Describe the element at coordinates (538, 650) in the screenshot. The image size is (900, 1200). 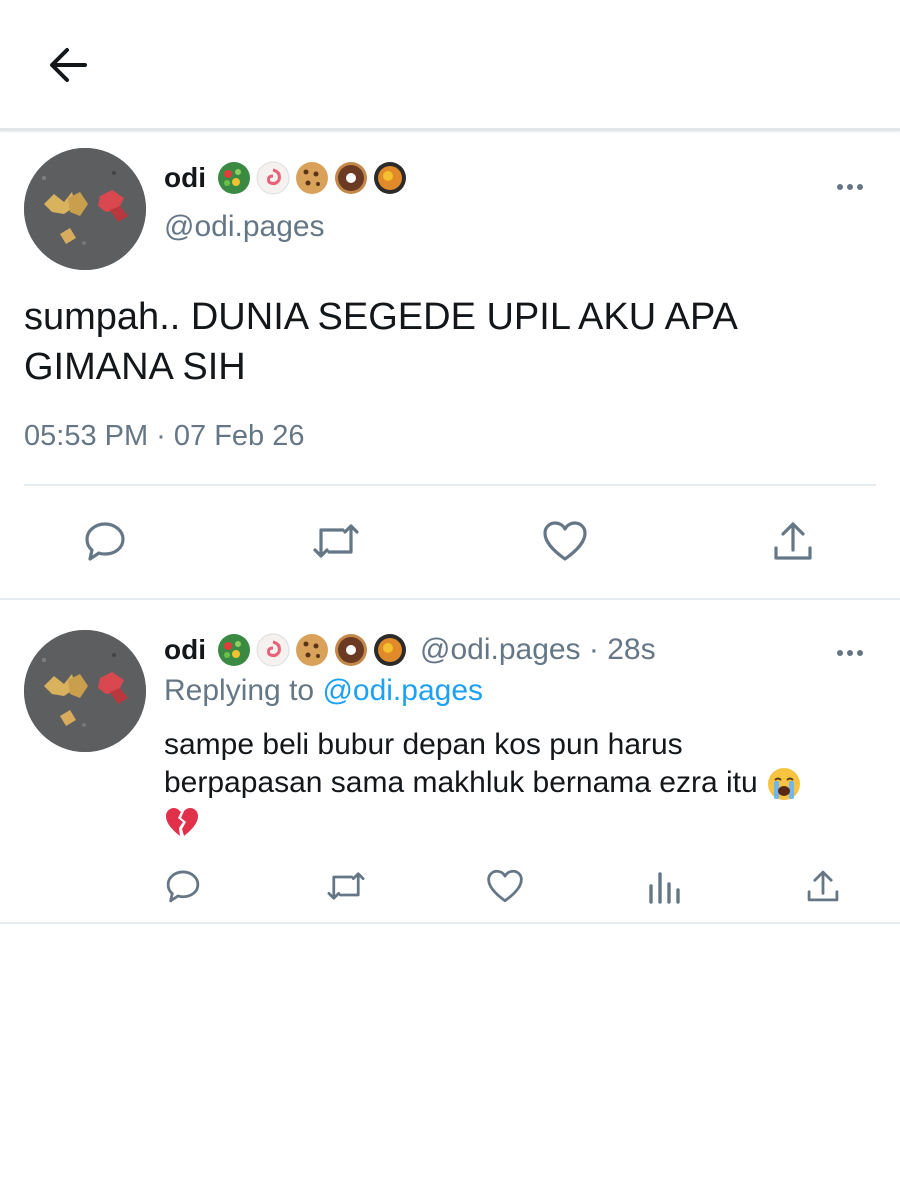
I see `reply-handle-time: @odi.pages · 28s` at that location.